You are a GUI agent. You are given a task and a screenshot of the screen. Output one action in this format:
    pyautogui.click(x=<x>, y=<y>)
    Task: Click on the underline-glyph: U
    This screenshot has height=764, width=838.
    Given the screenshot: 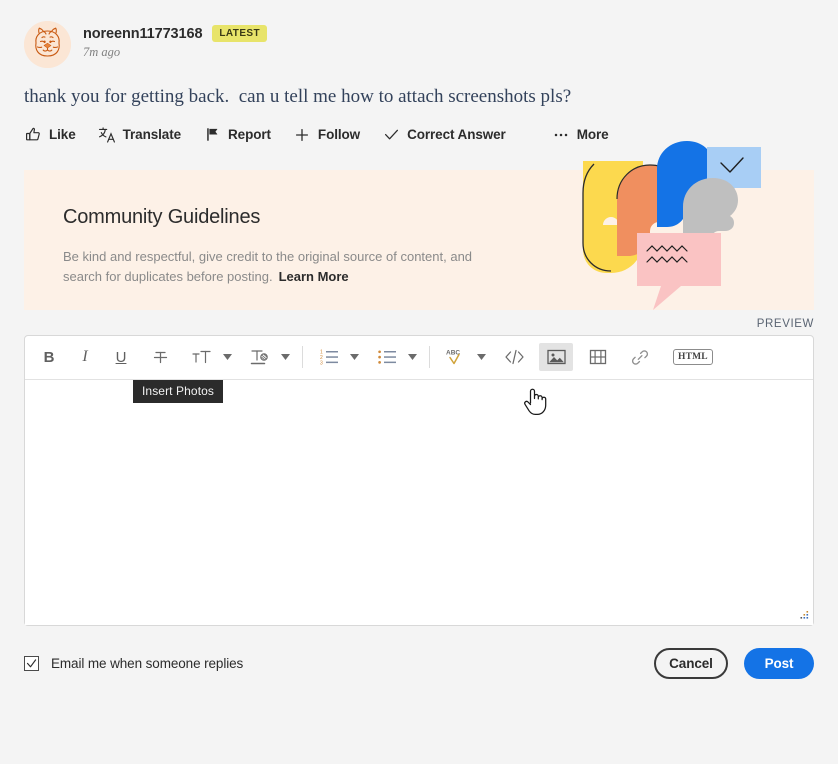 What is the action you would take?
    pyautogui.click(x=121, y=357)
    